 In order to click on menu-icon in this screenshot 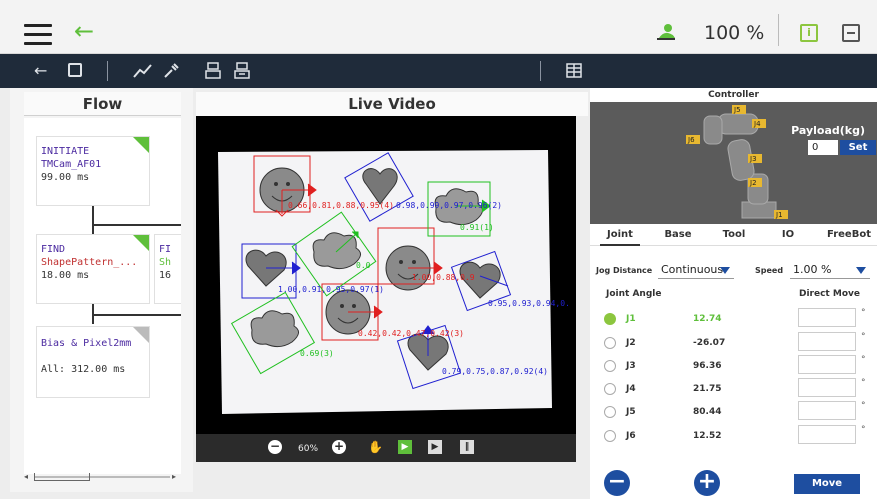, I will do `click(38, 35)`.